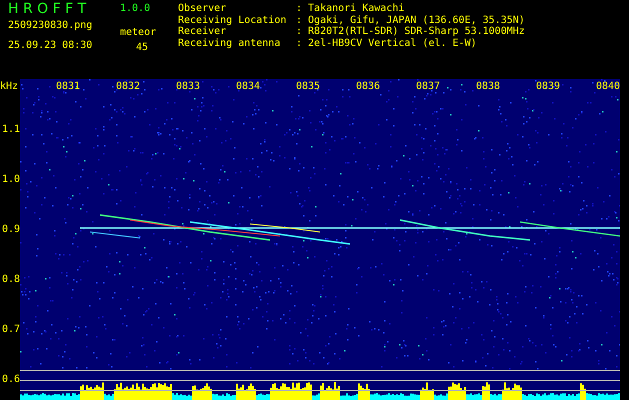 This screenshot has height=400, width=629. What do you see at coordinates (11, 180) in the screenshot?
I see `frequency-label: 1.0` at bounding box center [11, 180].